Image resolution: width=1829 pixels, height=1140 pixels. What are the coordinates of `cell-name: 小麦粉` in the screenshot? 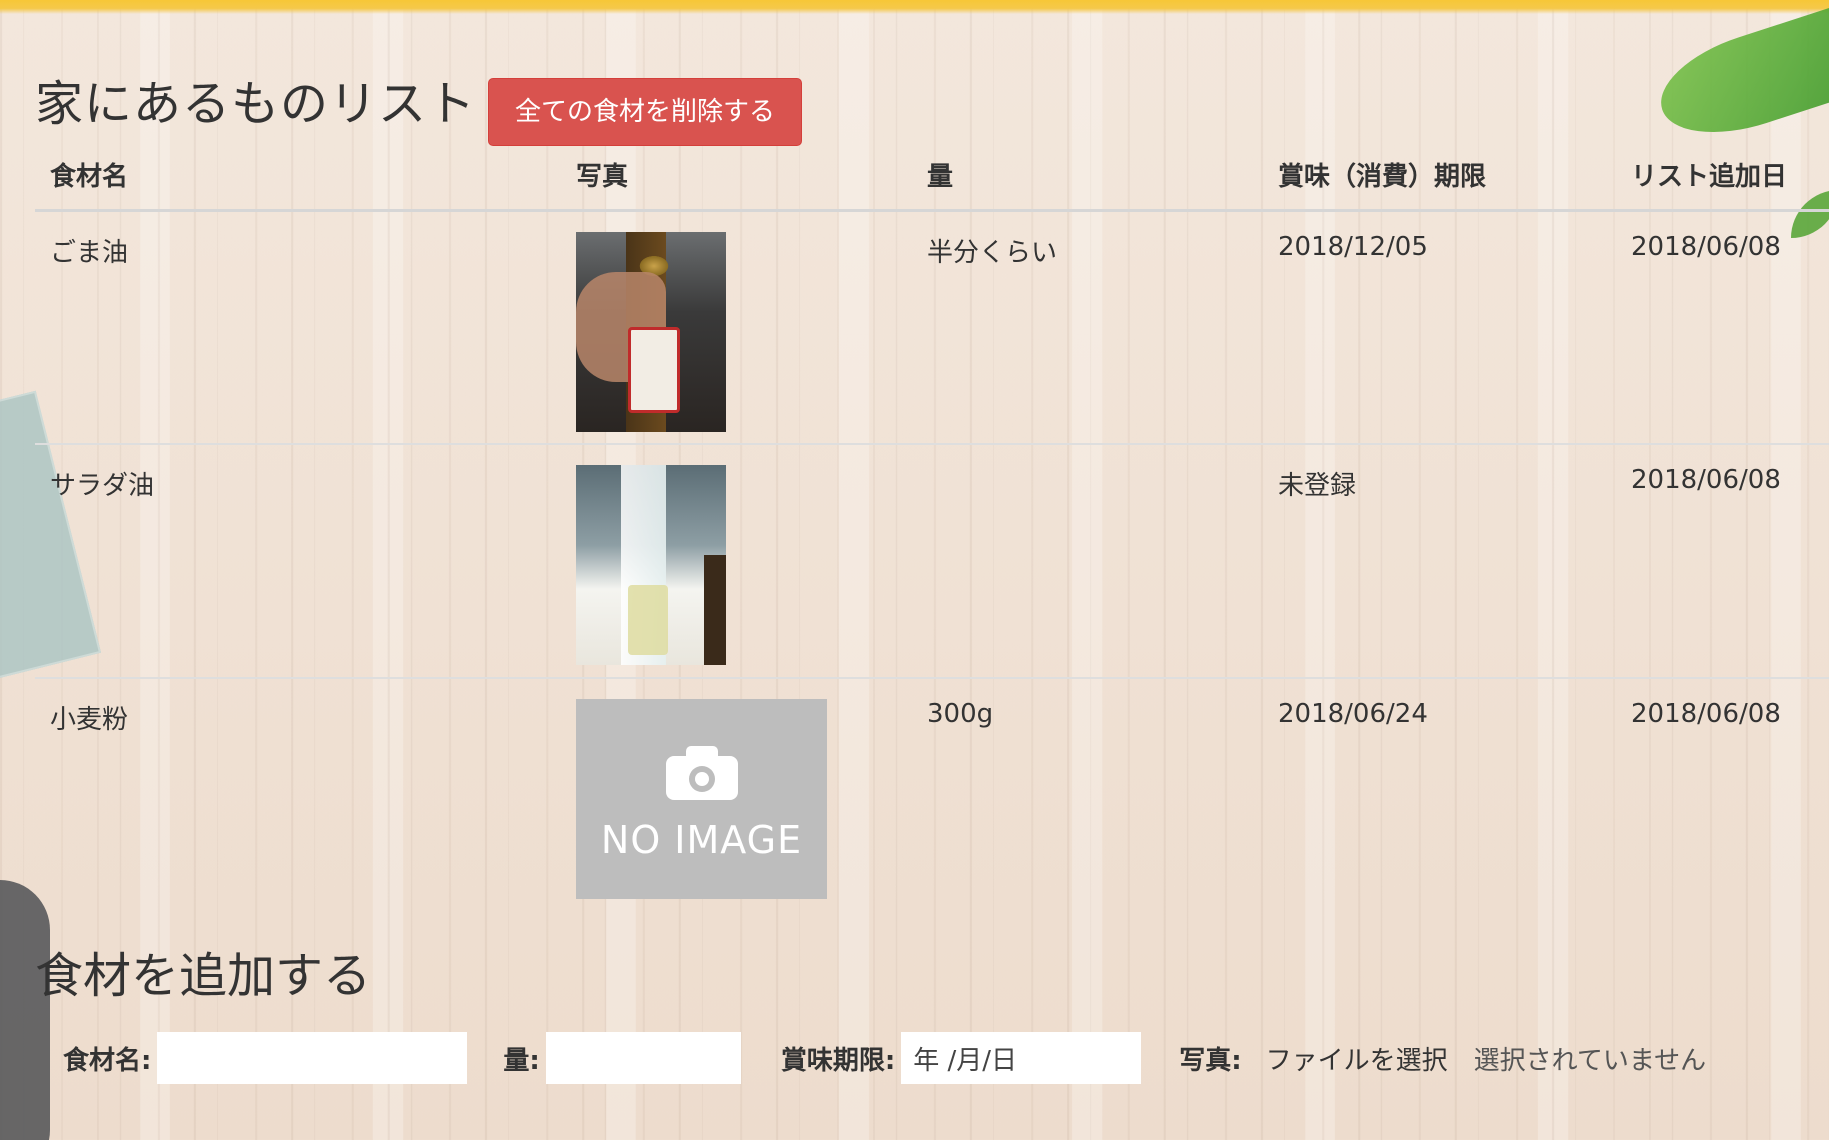 It's located at (298, 794).